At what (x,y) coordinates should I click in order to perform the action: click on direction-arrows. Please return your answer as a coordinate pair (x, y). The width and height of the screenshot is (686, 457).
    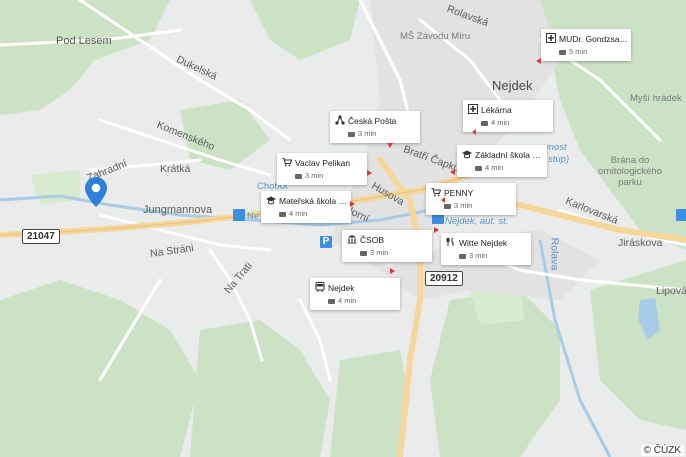
    Looking at the image, I should click on (445, 166).